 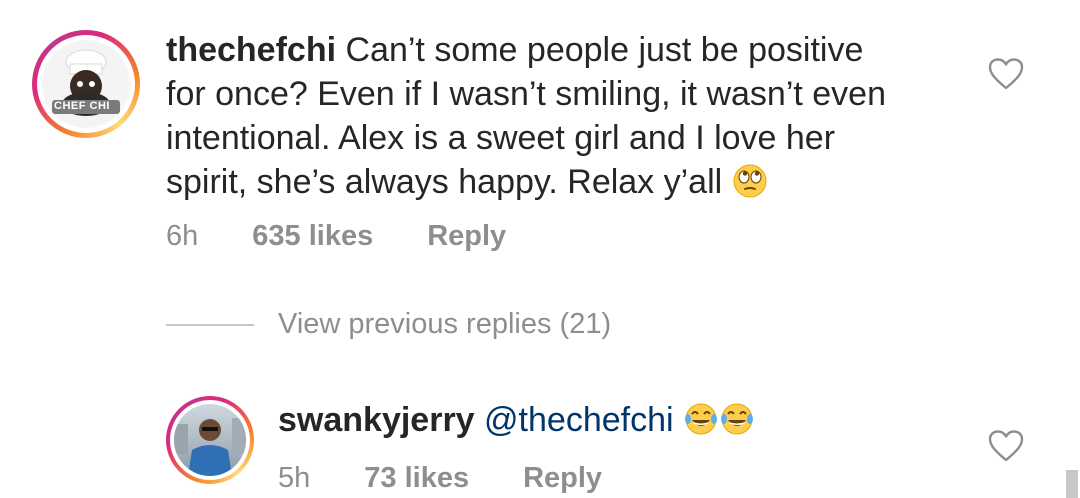 I want to click on scrollbar-thumb, so click(x=1072, y=484).